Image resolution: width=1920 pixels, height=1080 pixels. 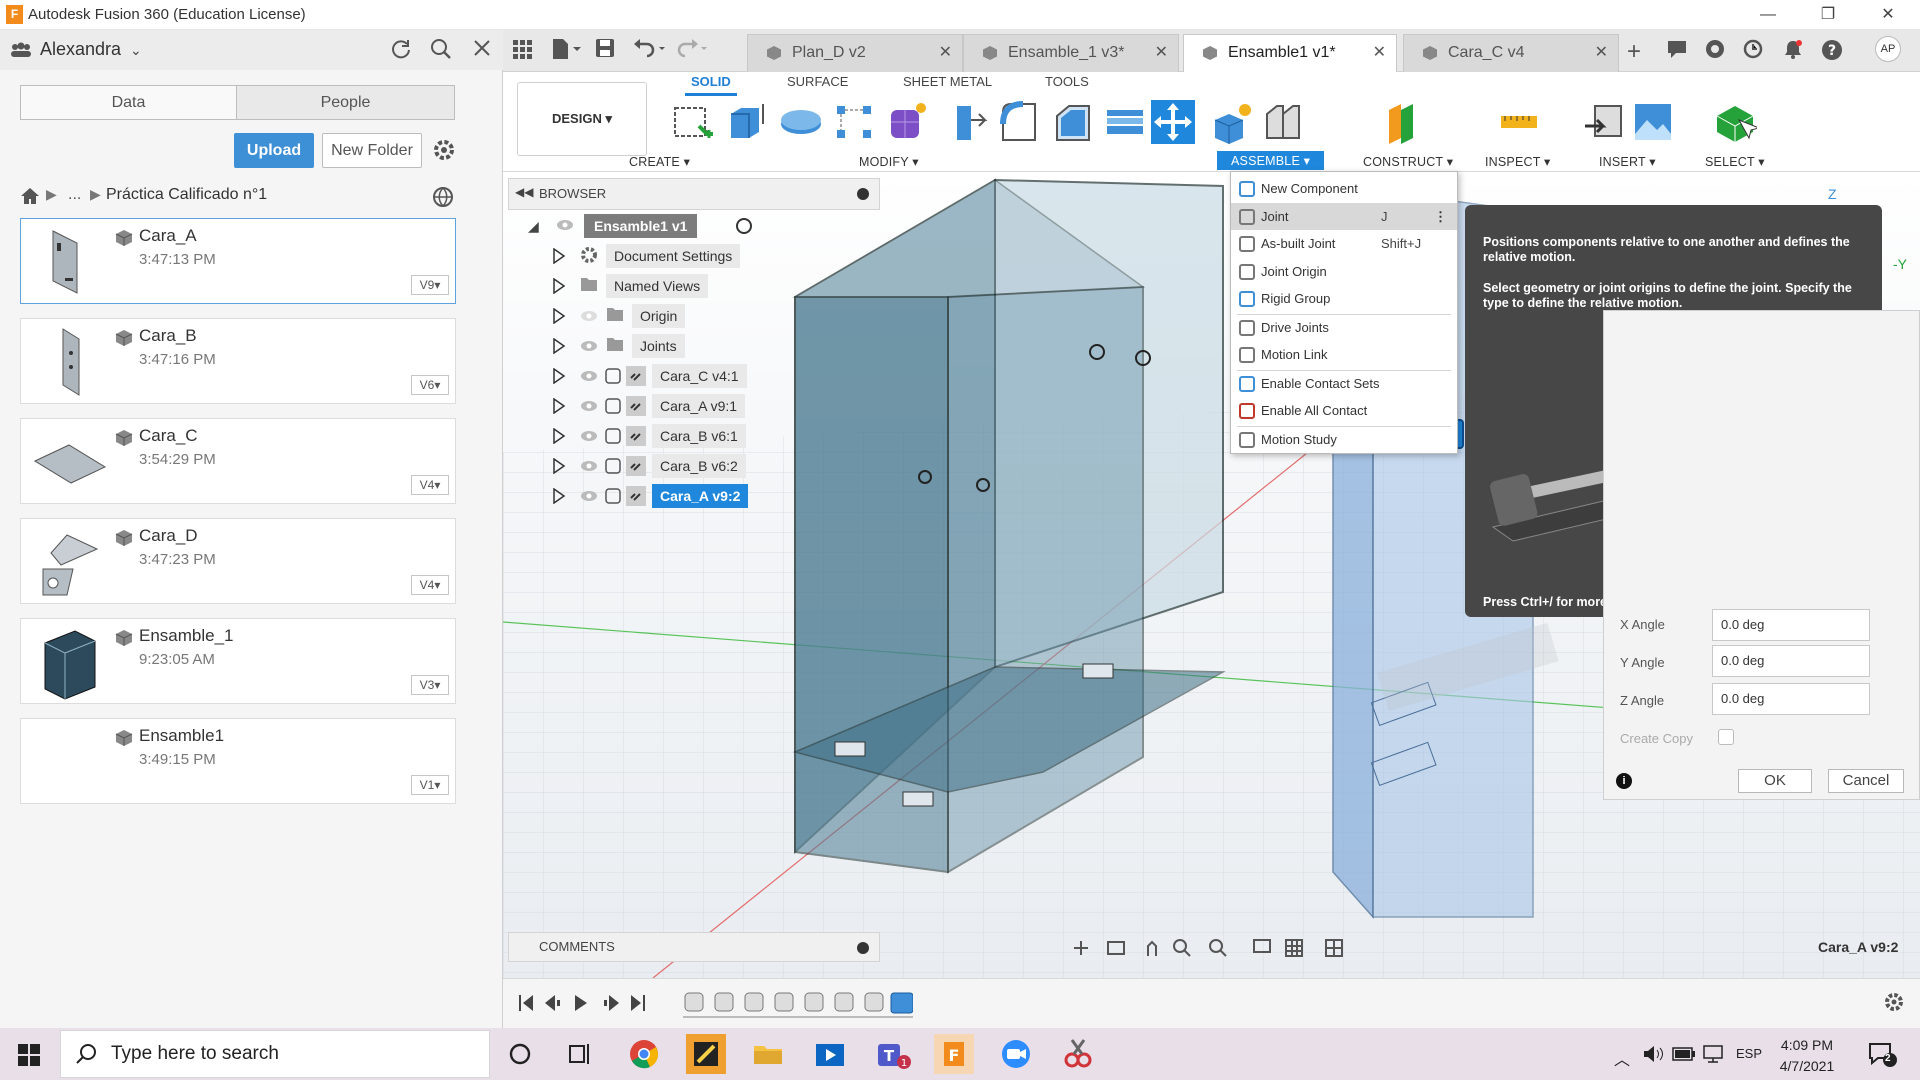 What do you see at coordinates (1713, 1054) in the screenshot?
I see `network-icon` at bounding box center [1713, 1054].